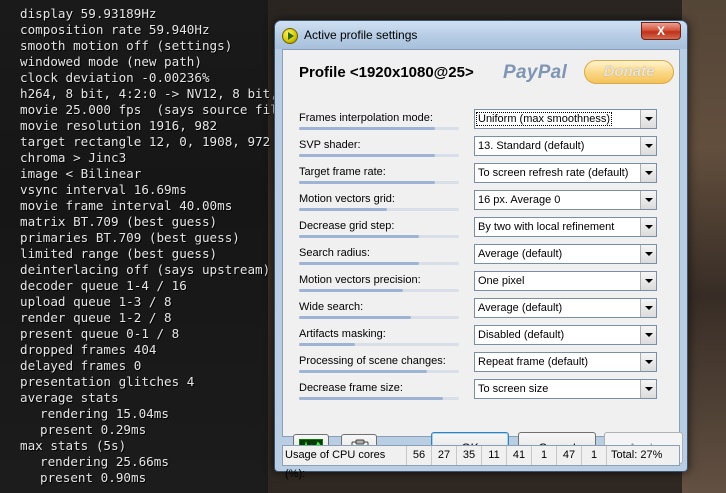  Describe the element at coordinates (535, 72) in the screenshot. I see `paypal-logo: PayPal` at that location.